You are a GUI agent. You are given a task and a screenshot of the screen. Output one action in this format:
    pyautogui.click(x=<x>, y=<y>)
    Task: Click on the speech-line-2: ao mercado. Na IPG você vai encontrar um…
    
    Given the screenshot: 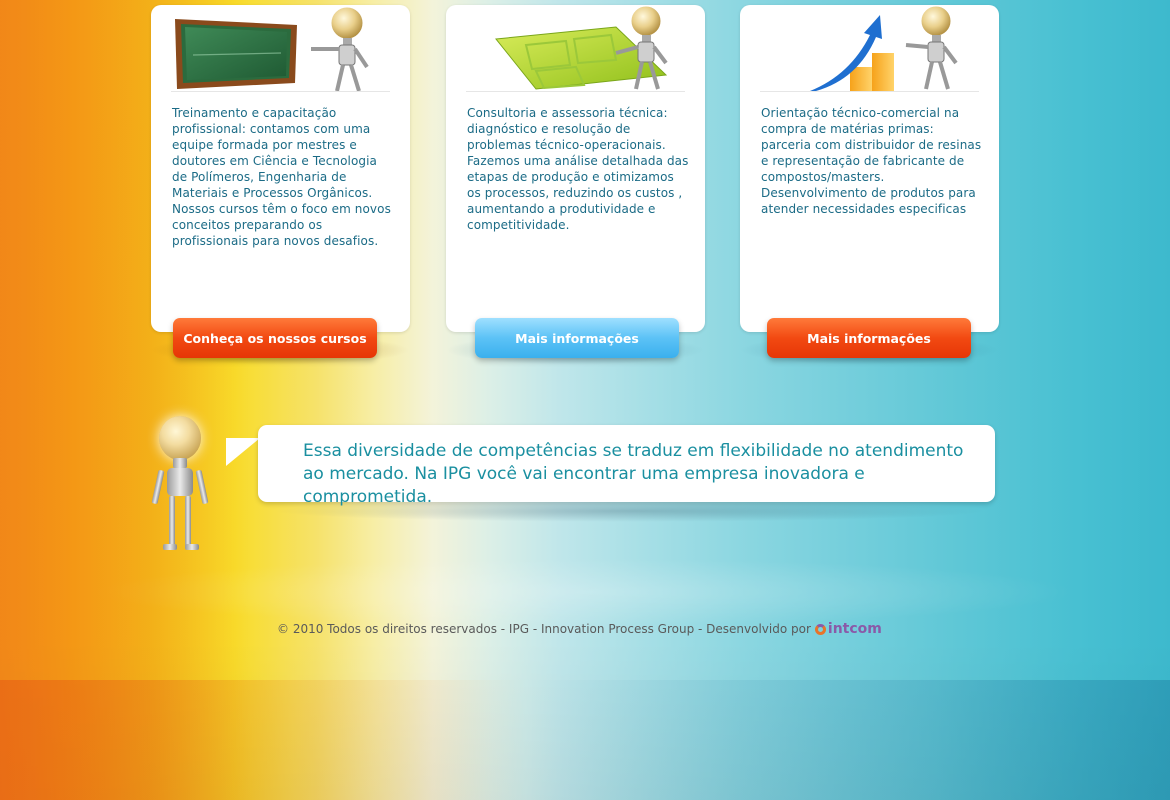 What is the action you would take?
    pyautogui.click(x=584, y=485)
    